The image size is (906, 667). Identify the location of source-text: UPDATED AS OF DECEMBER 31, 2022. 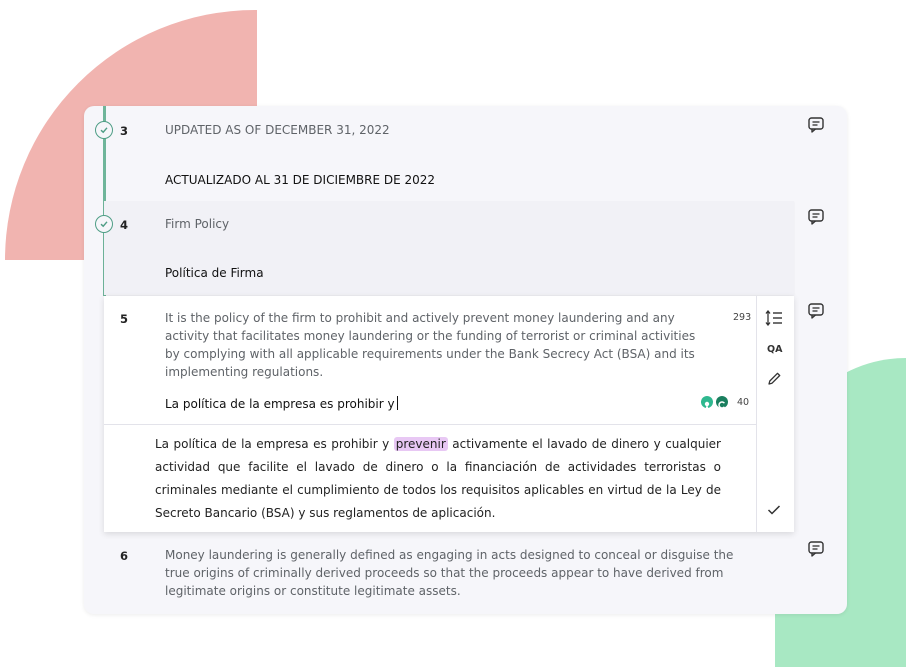
(277, 130).